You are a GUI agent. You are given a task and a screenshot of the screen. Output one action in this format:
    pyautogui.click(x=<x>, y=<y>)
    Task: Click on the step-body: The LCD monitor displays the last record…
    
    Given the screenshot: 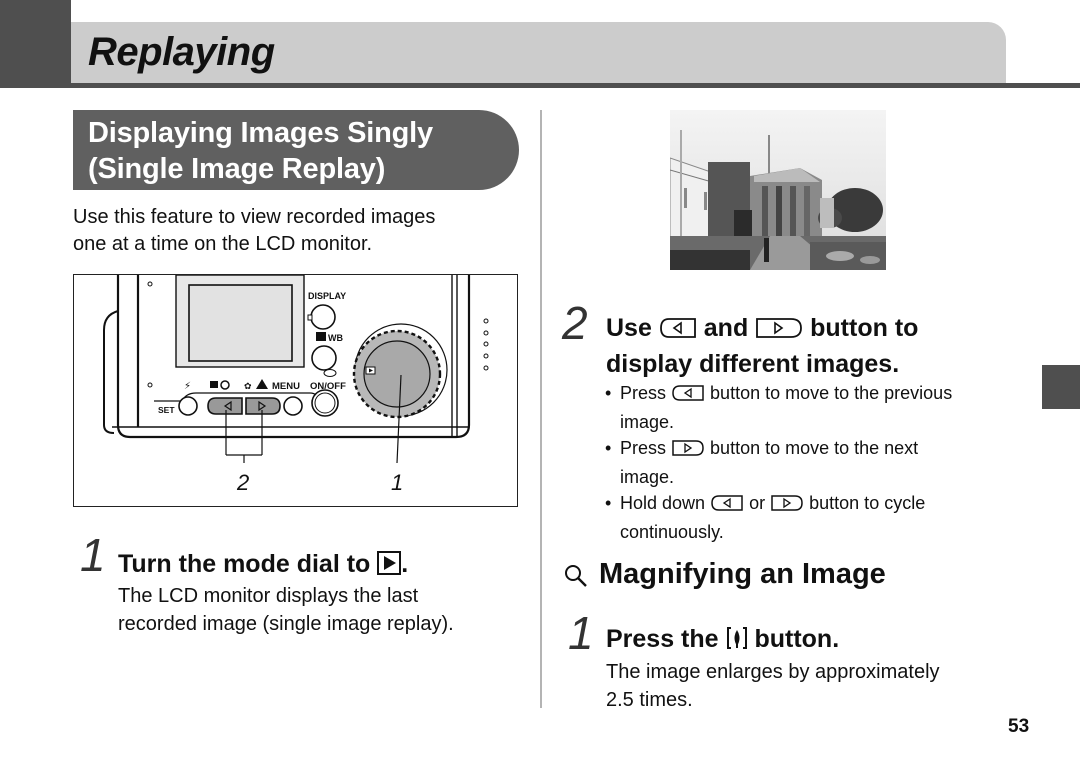 What is the action you would take?
    pyautogui.click(x=286, y=610)
    